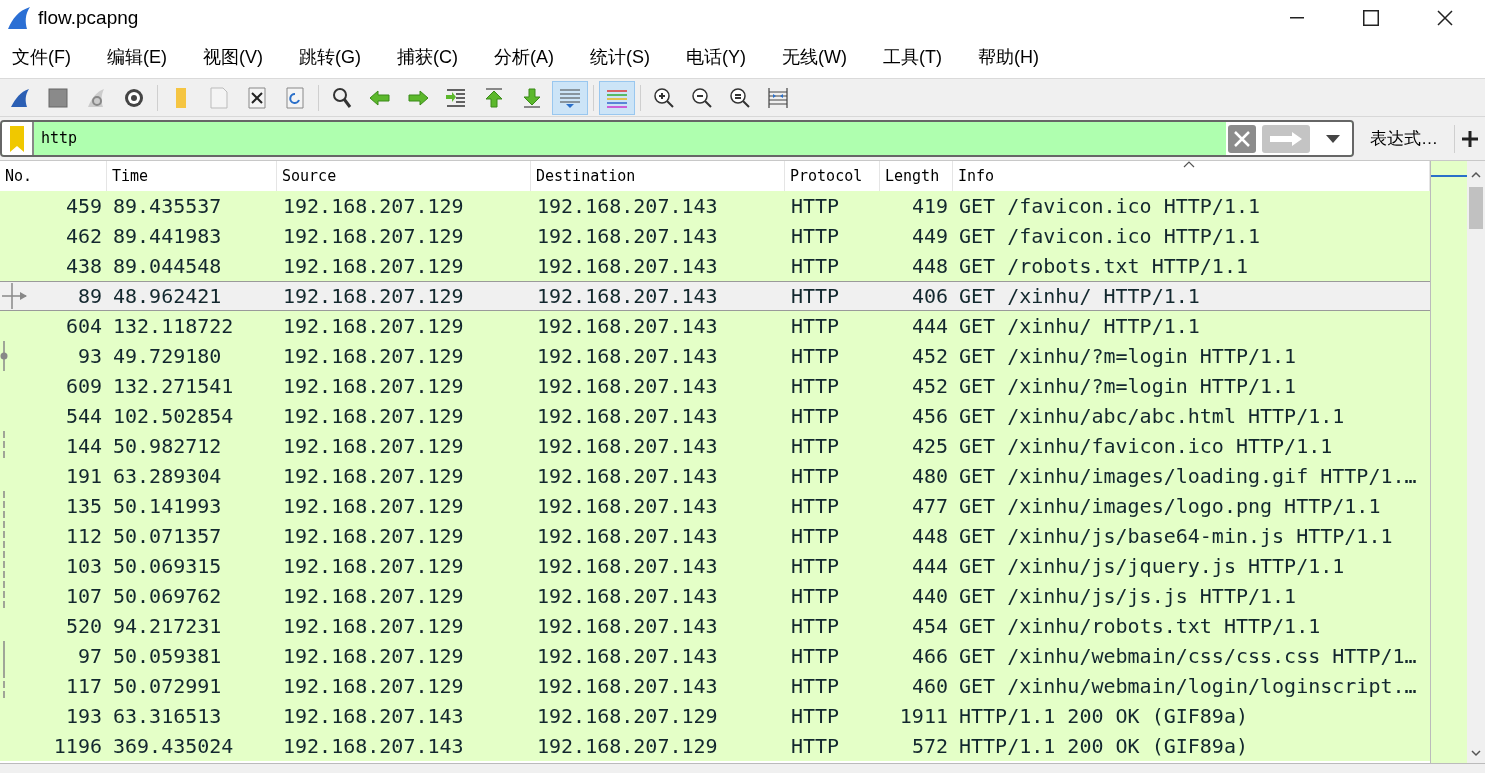 Image resolution: width=1485 pixels, height=773 pixels. I want to click on menu-item: 编辑(E), so click(137, 57).